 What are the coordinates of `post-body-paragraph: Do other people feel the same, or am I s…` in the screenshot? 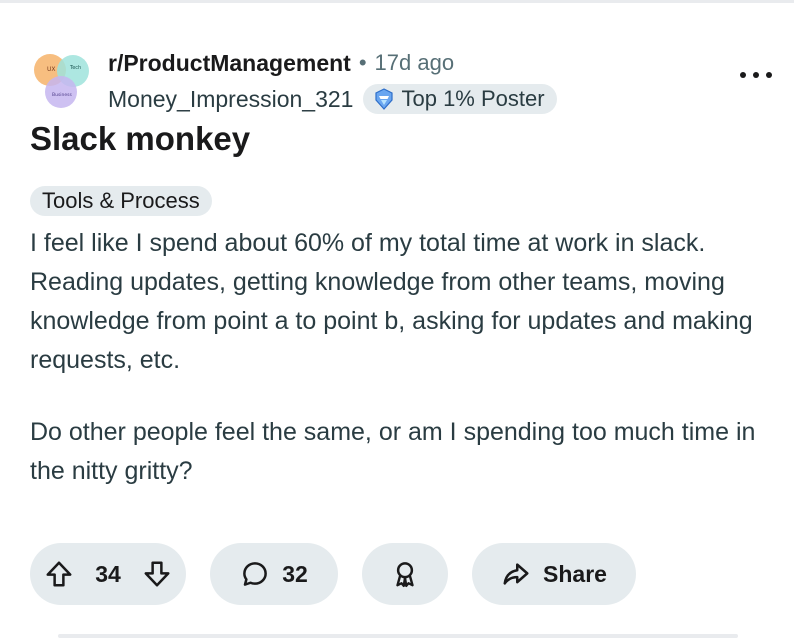 It's located at (393, 451).